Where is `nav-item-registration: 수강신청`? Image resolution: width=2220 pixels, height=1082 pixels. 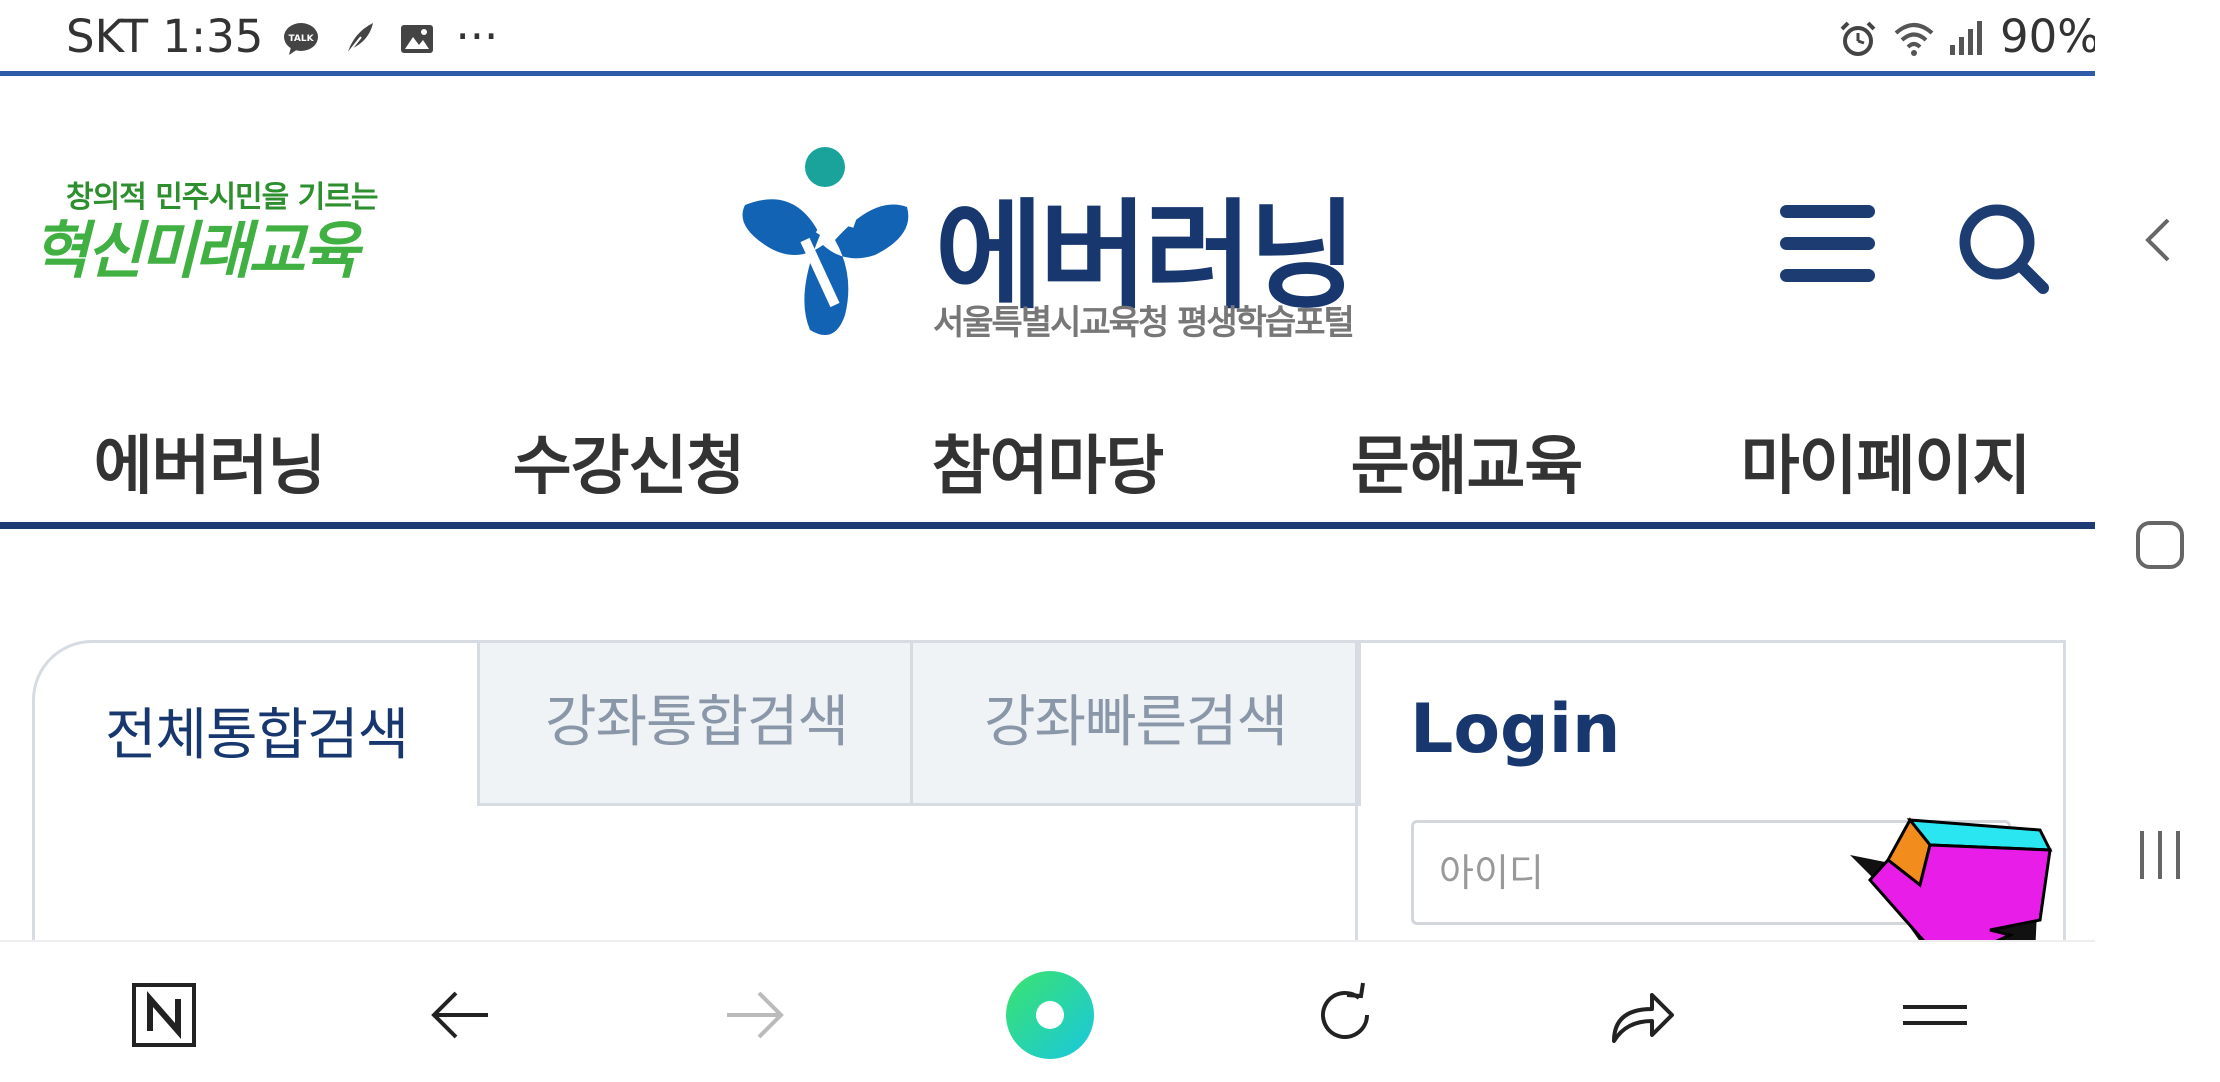
nav-item-registration: 수강신청 is located at coordinates (628, 465).